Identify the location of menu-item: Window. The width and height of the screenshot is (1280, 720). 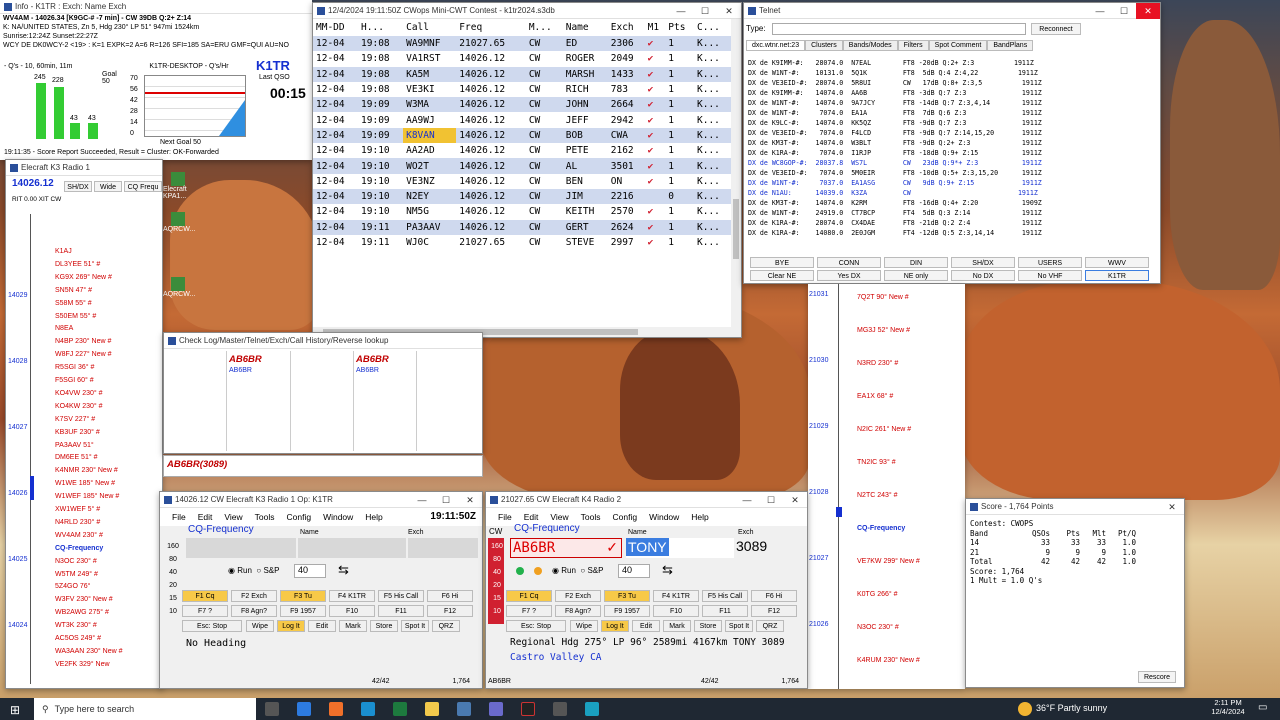
(338, 517).